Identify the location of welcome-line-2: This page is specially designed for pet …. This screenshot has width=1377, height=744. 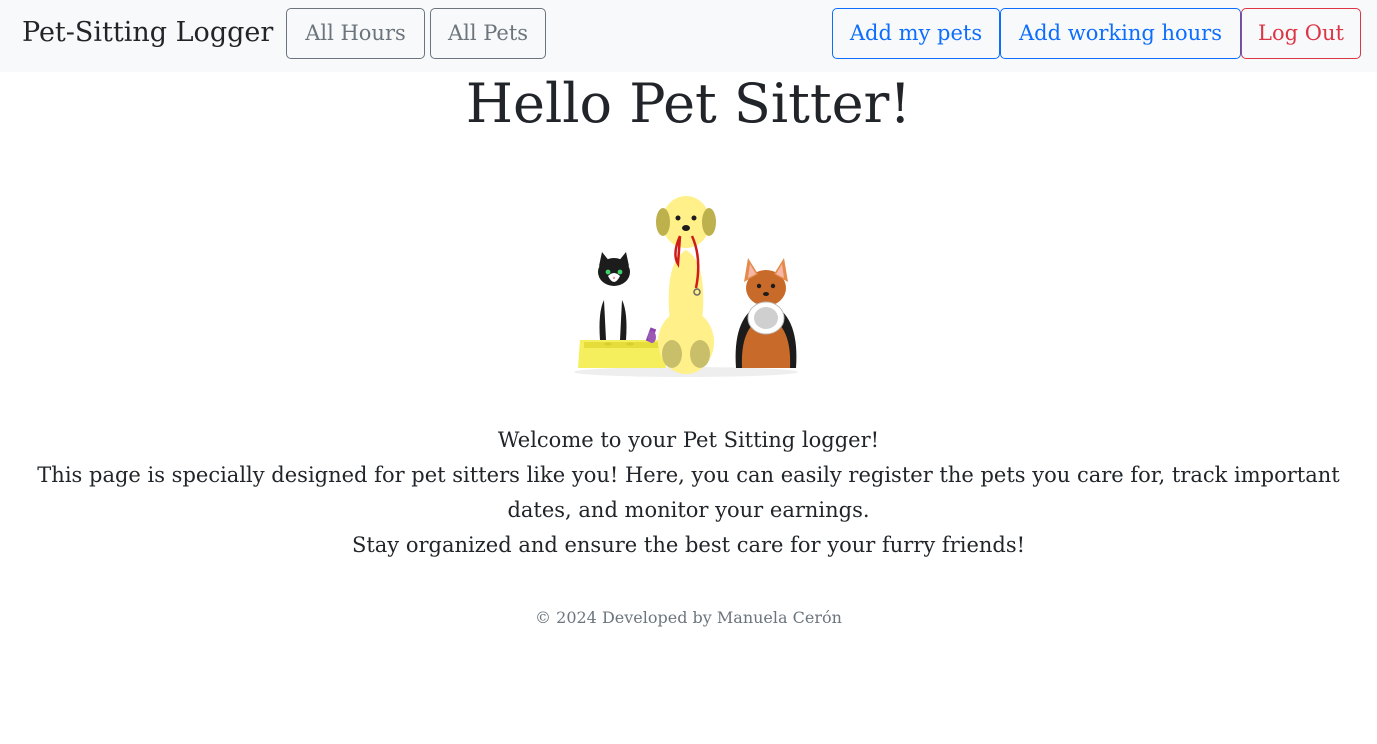
(688, 492).